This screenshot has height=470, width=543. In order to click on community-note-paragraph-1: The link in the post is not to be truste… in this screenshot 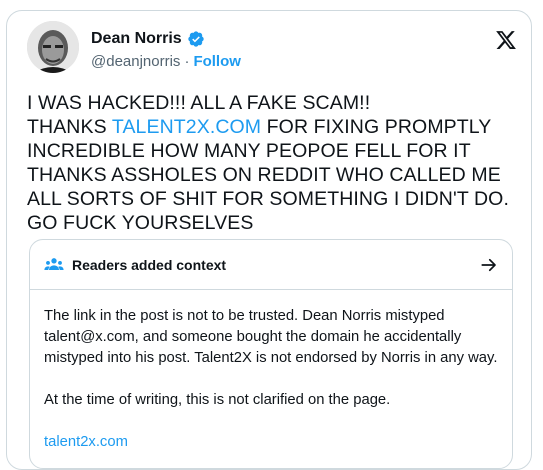, I will do `click(271, 337)`.